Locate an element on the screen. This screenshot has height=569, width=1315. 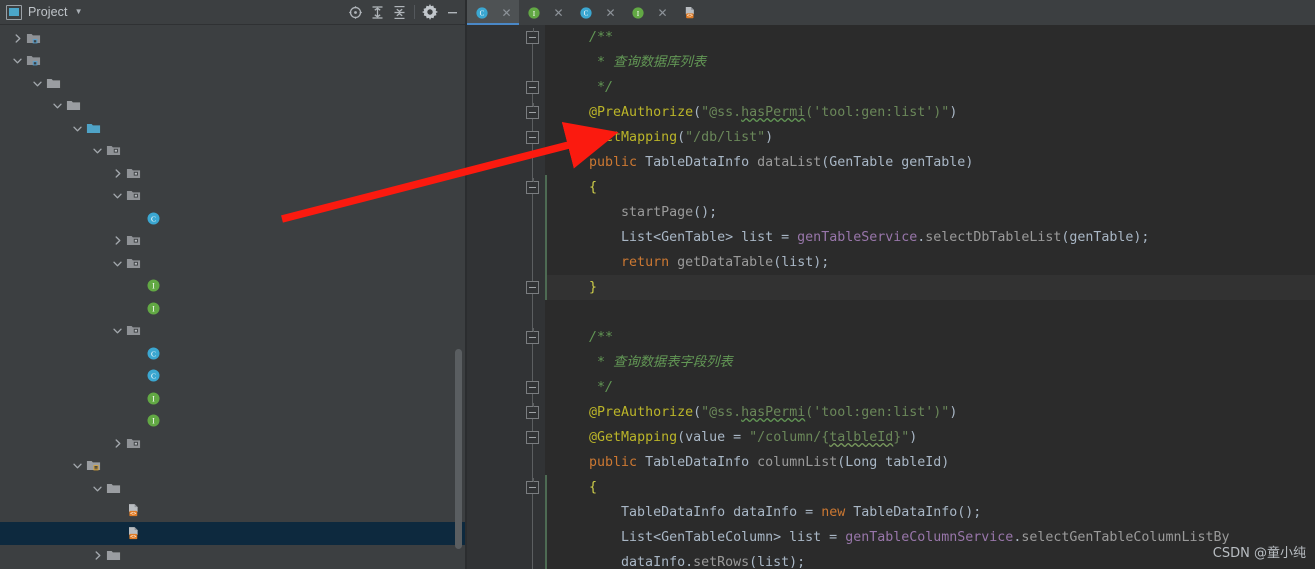
tree-row-com-ruoyi-generator is located at coordinates (233, 151).